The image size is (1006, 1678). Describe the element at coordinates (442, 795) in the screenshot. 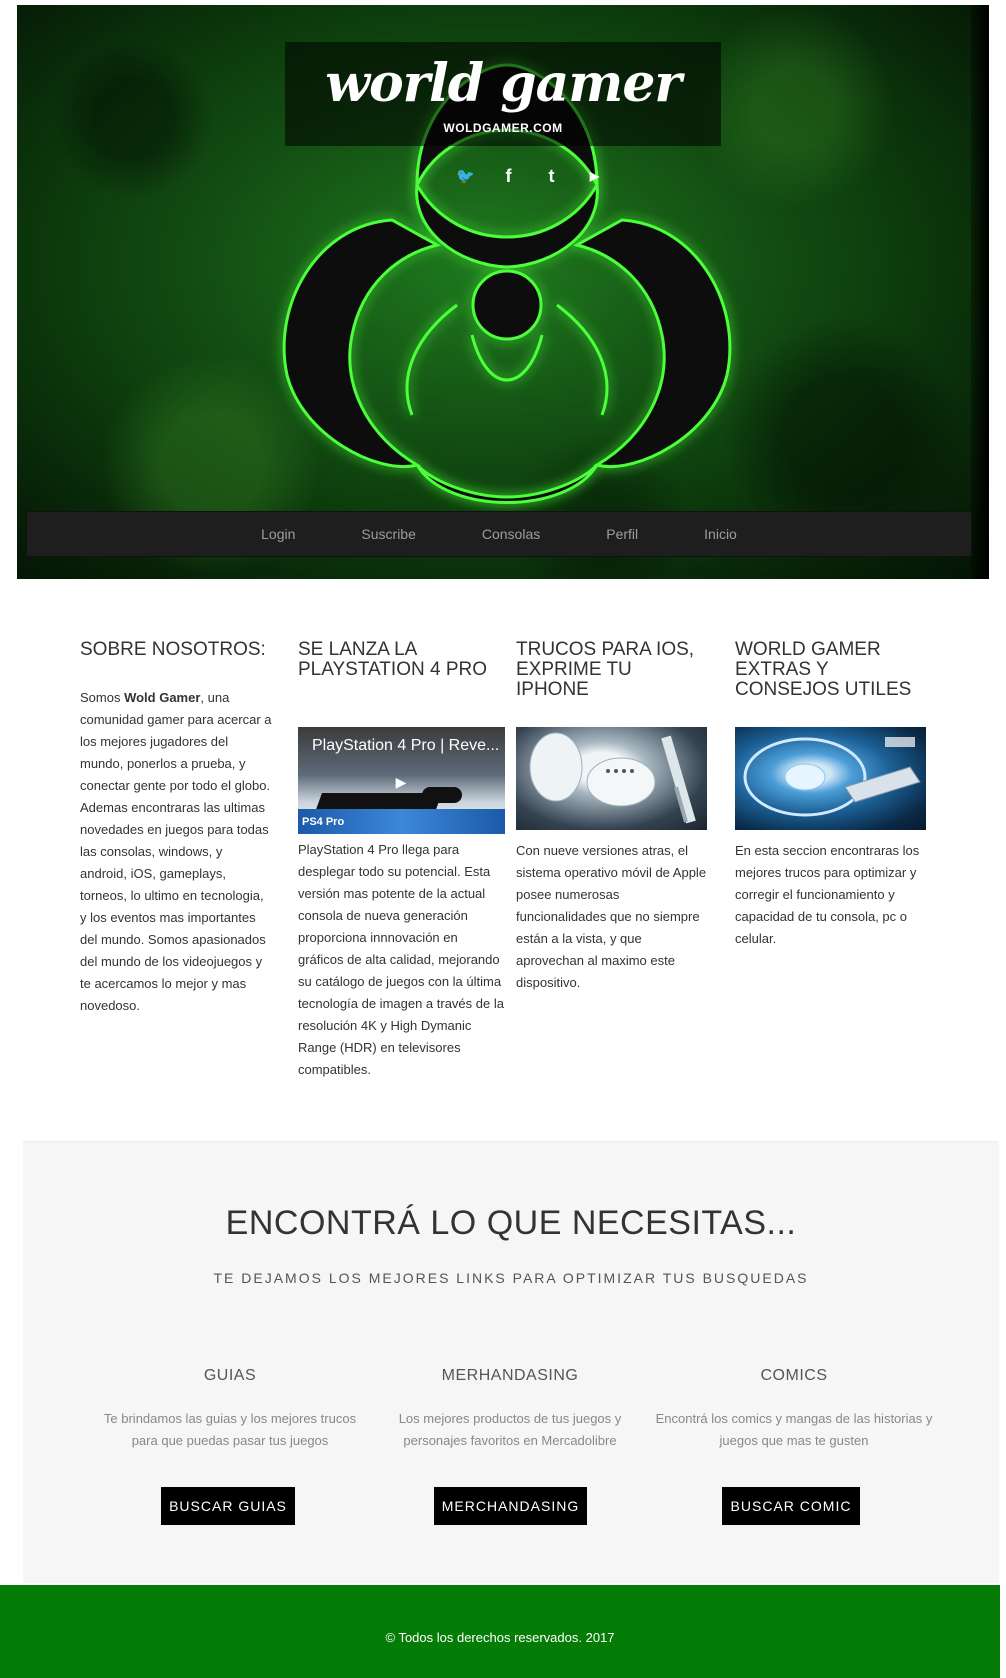

I see `controller-shape` at that location.